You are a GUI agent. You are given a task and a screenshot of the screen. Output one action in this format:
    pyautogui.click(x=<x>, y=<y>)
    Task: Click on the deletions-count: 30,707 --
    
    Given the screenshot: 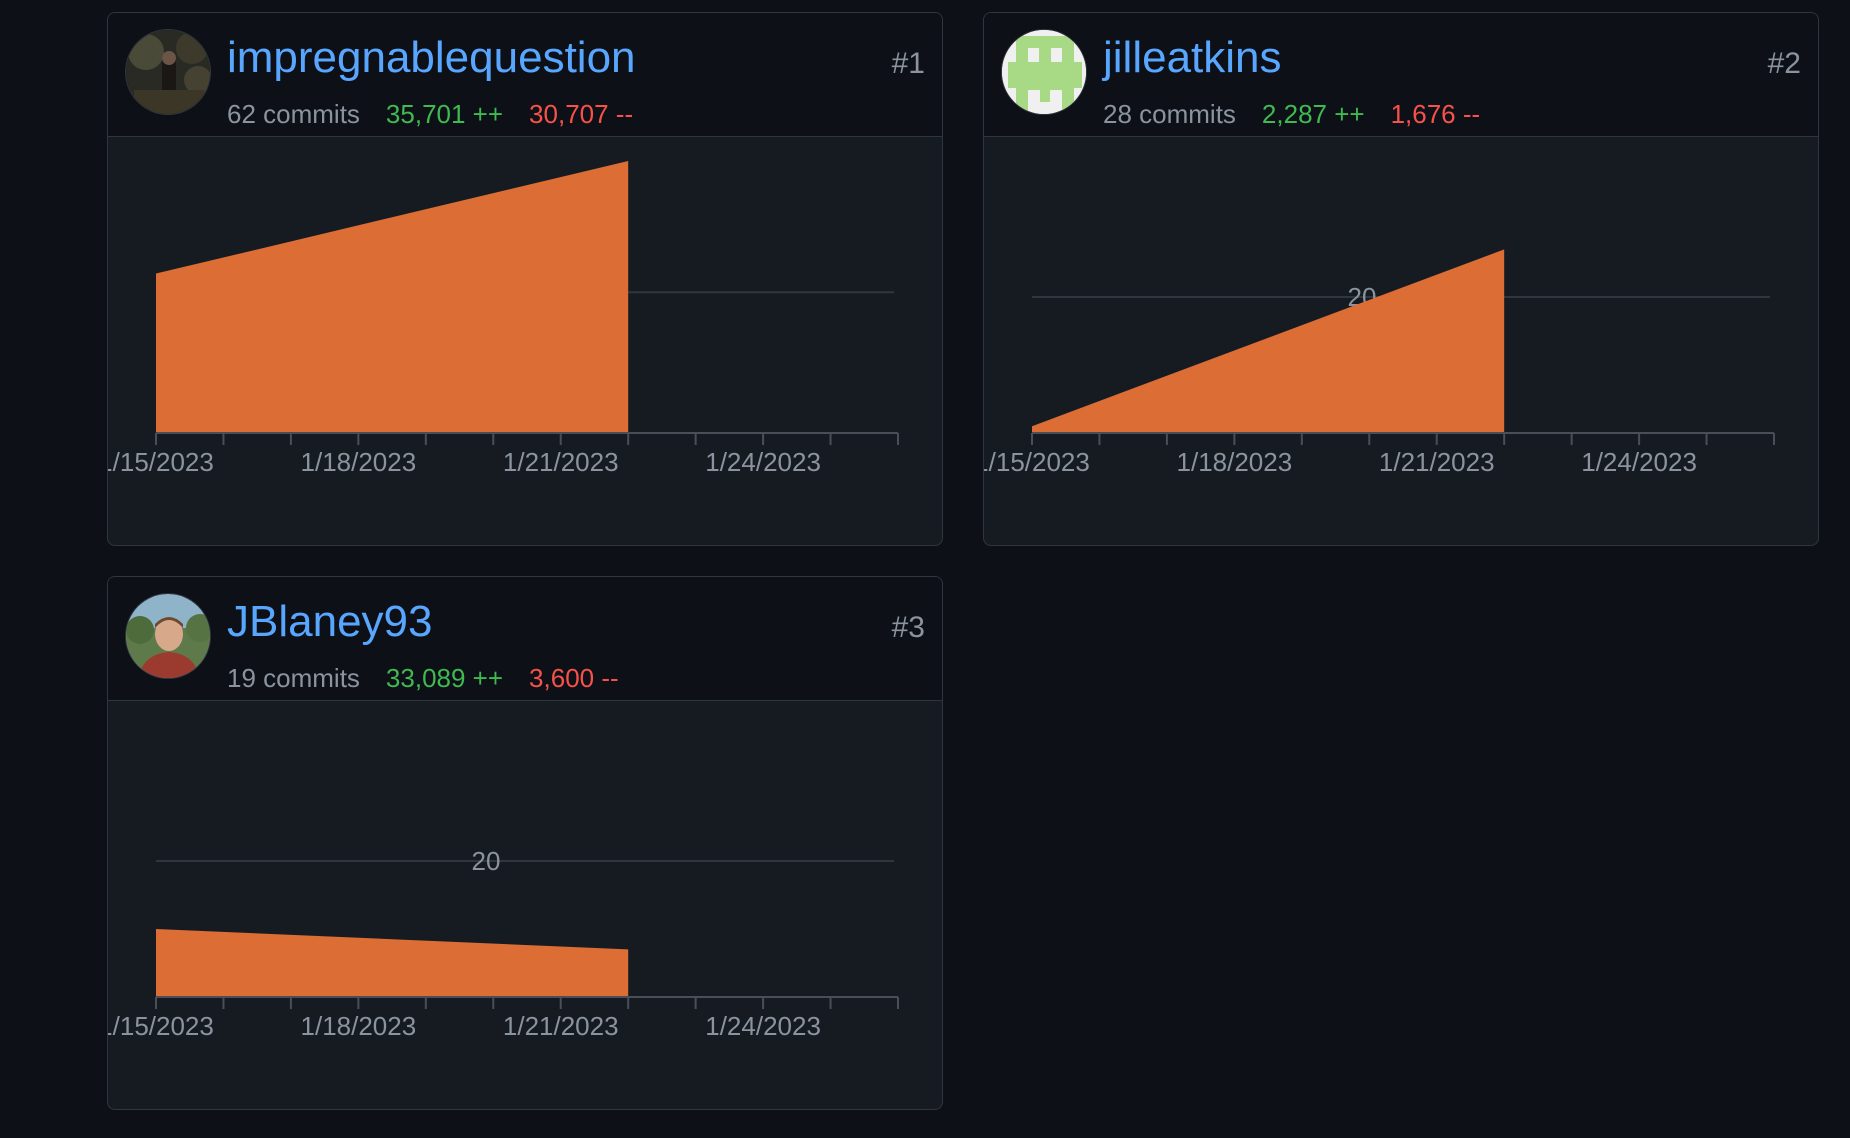 What is the action you would take?
    pyautogui.click(x=581, y=114)
    